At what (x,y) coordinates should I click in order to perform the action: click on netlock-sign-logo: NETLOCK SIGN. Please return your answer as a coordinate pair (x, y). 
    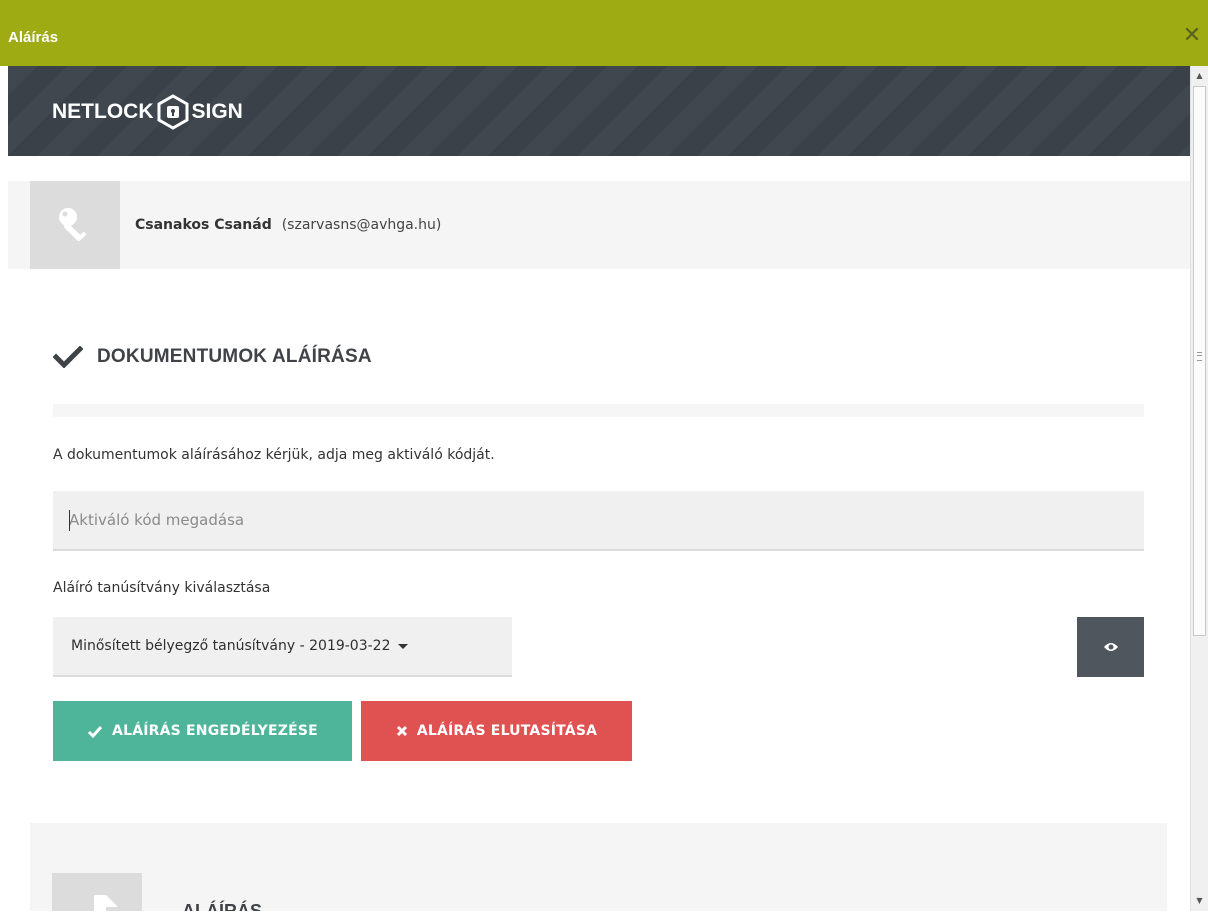
    Looking at the image, I should click on (147, 112).